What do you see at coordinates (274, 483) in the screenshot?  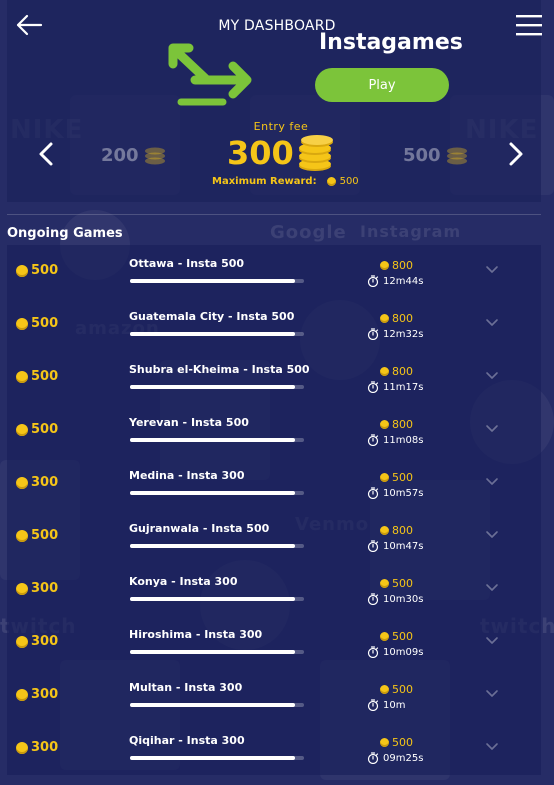 I see `game-row: 300 Medina - Insta 300 500 10m57s` at bounding box center [274, 483].